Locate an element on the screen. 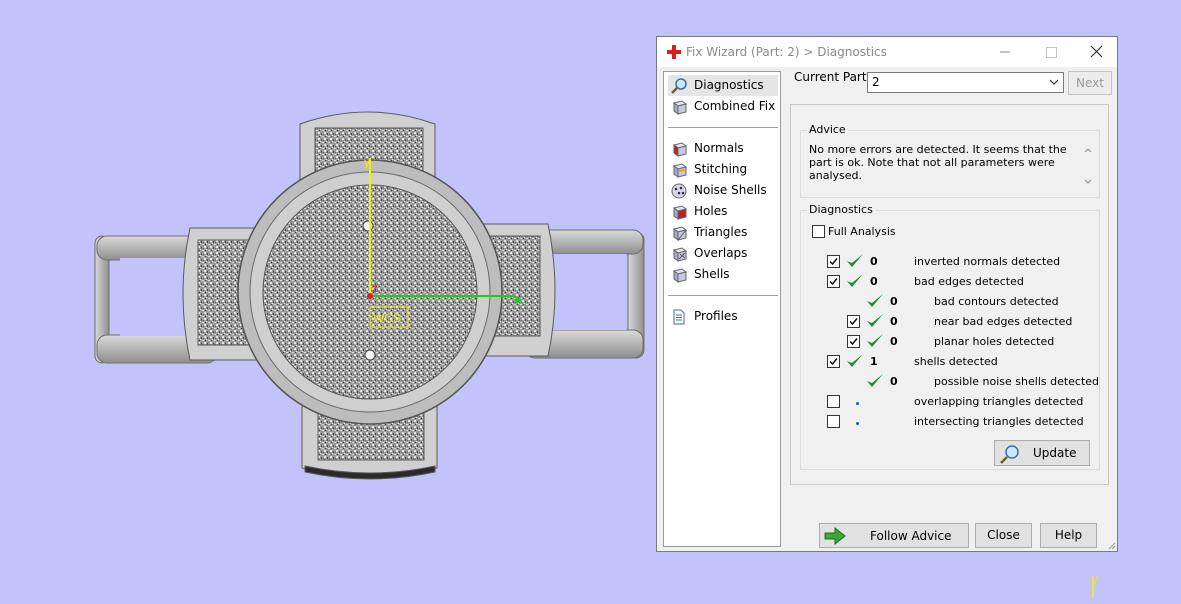 Image resolution: width=1181 pixels, height=604 pixels. close-icon is located at coordinates (1096, 51).